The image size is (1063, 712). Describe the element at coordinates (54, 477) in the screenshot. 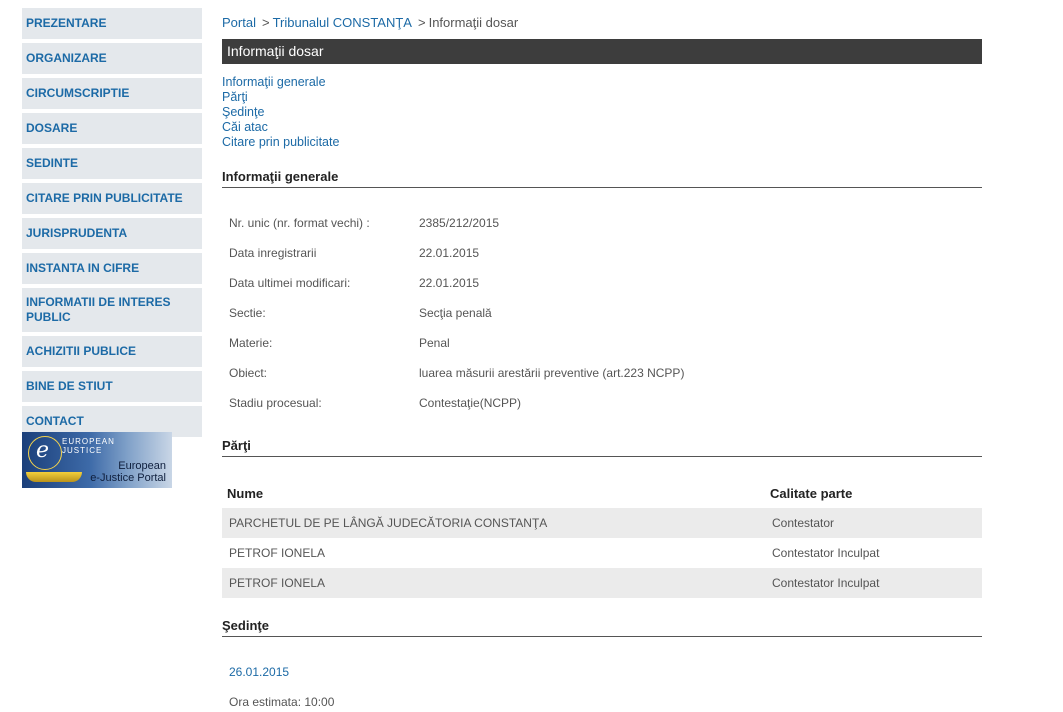

I see `justice-scale-icon` at that location.